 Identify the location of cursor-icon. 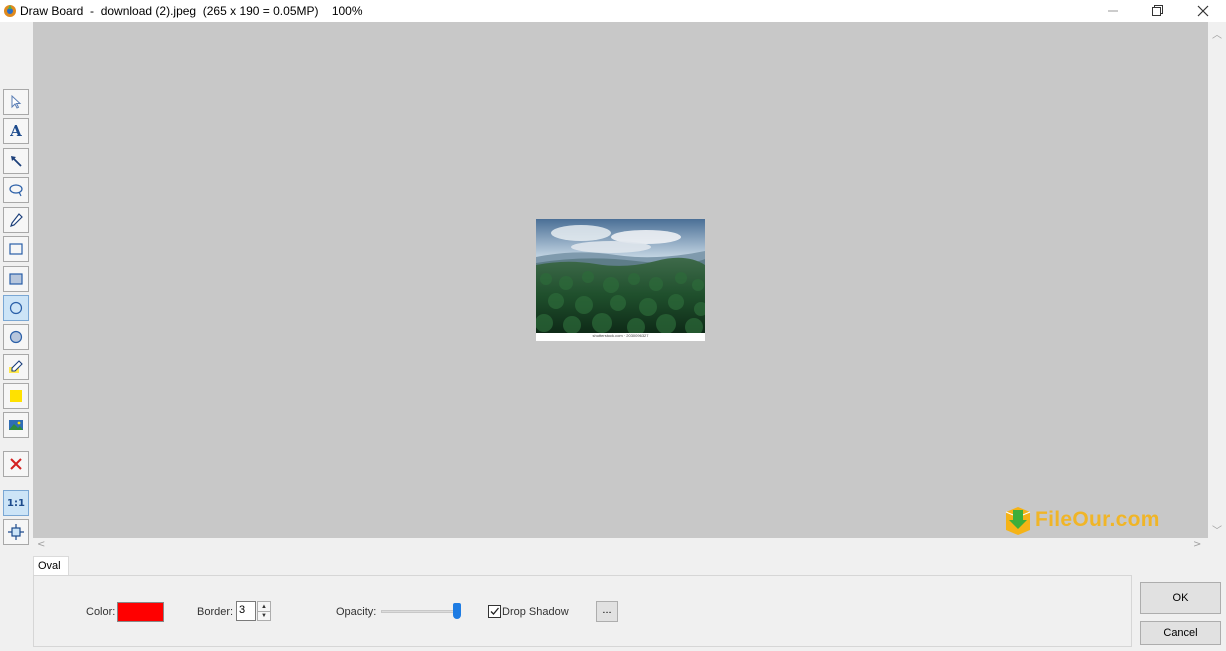
(16, 102).